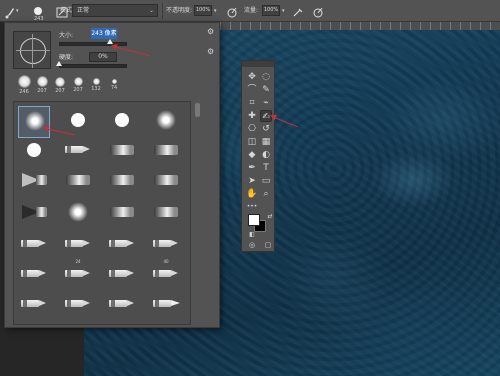  Describe the element at coordinates (252, 142) in the screenshot. I see `eraser-tool-icon: ◫` at that location.